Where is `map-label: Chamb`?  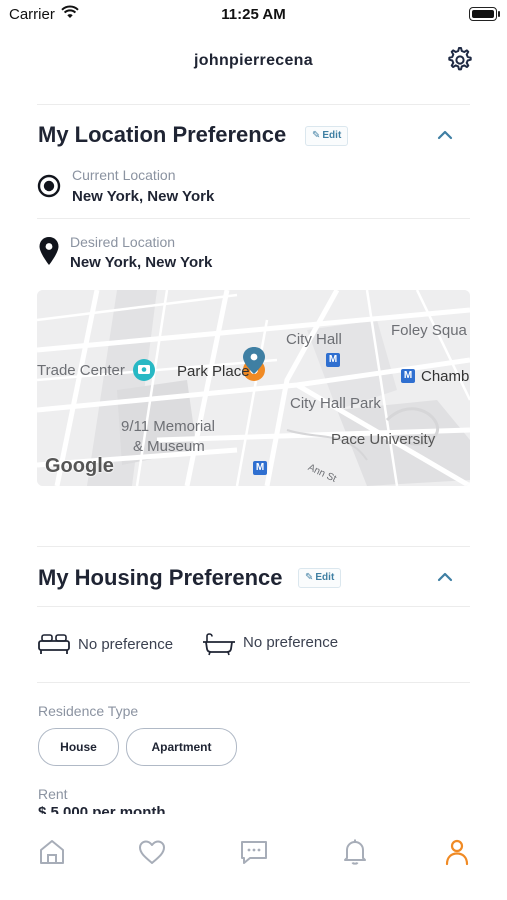 map-label: Chamb is located at coordinates (445, 376).